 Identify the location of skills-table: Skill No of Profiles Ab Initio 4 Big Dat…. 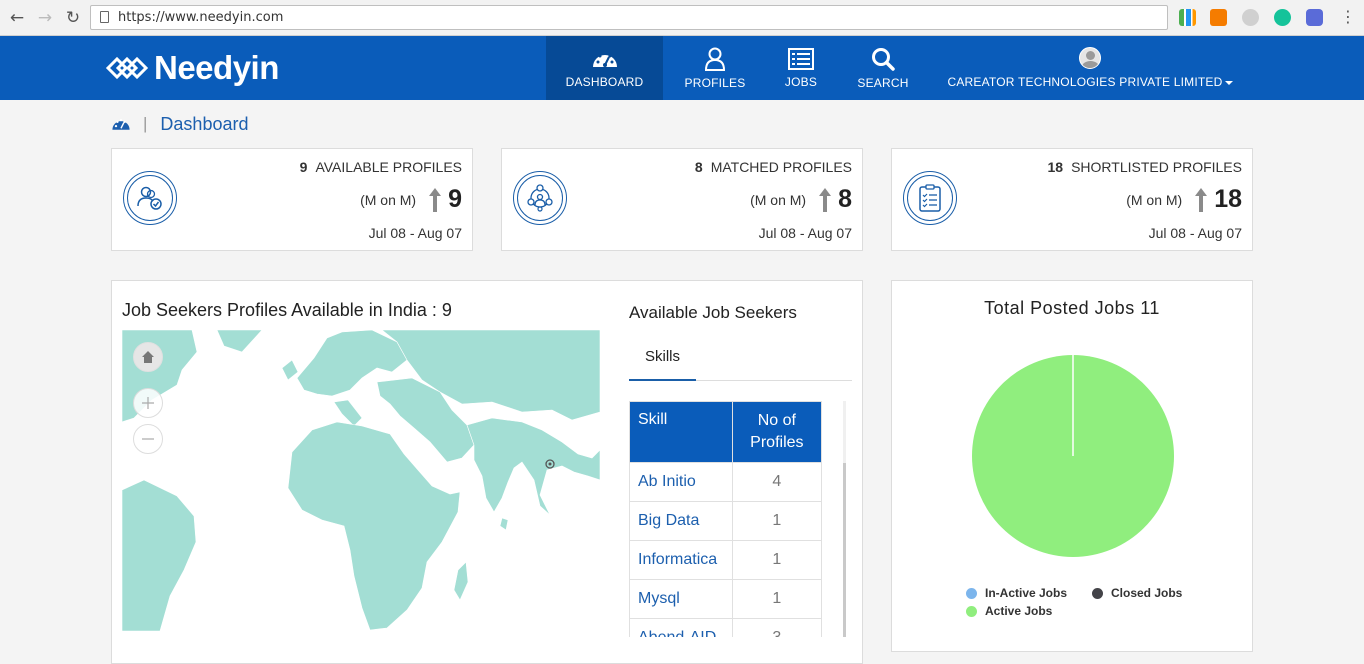
(726, 519).